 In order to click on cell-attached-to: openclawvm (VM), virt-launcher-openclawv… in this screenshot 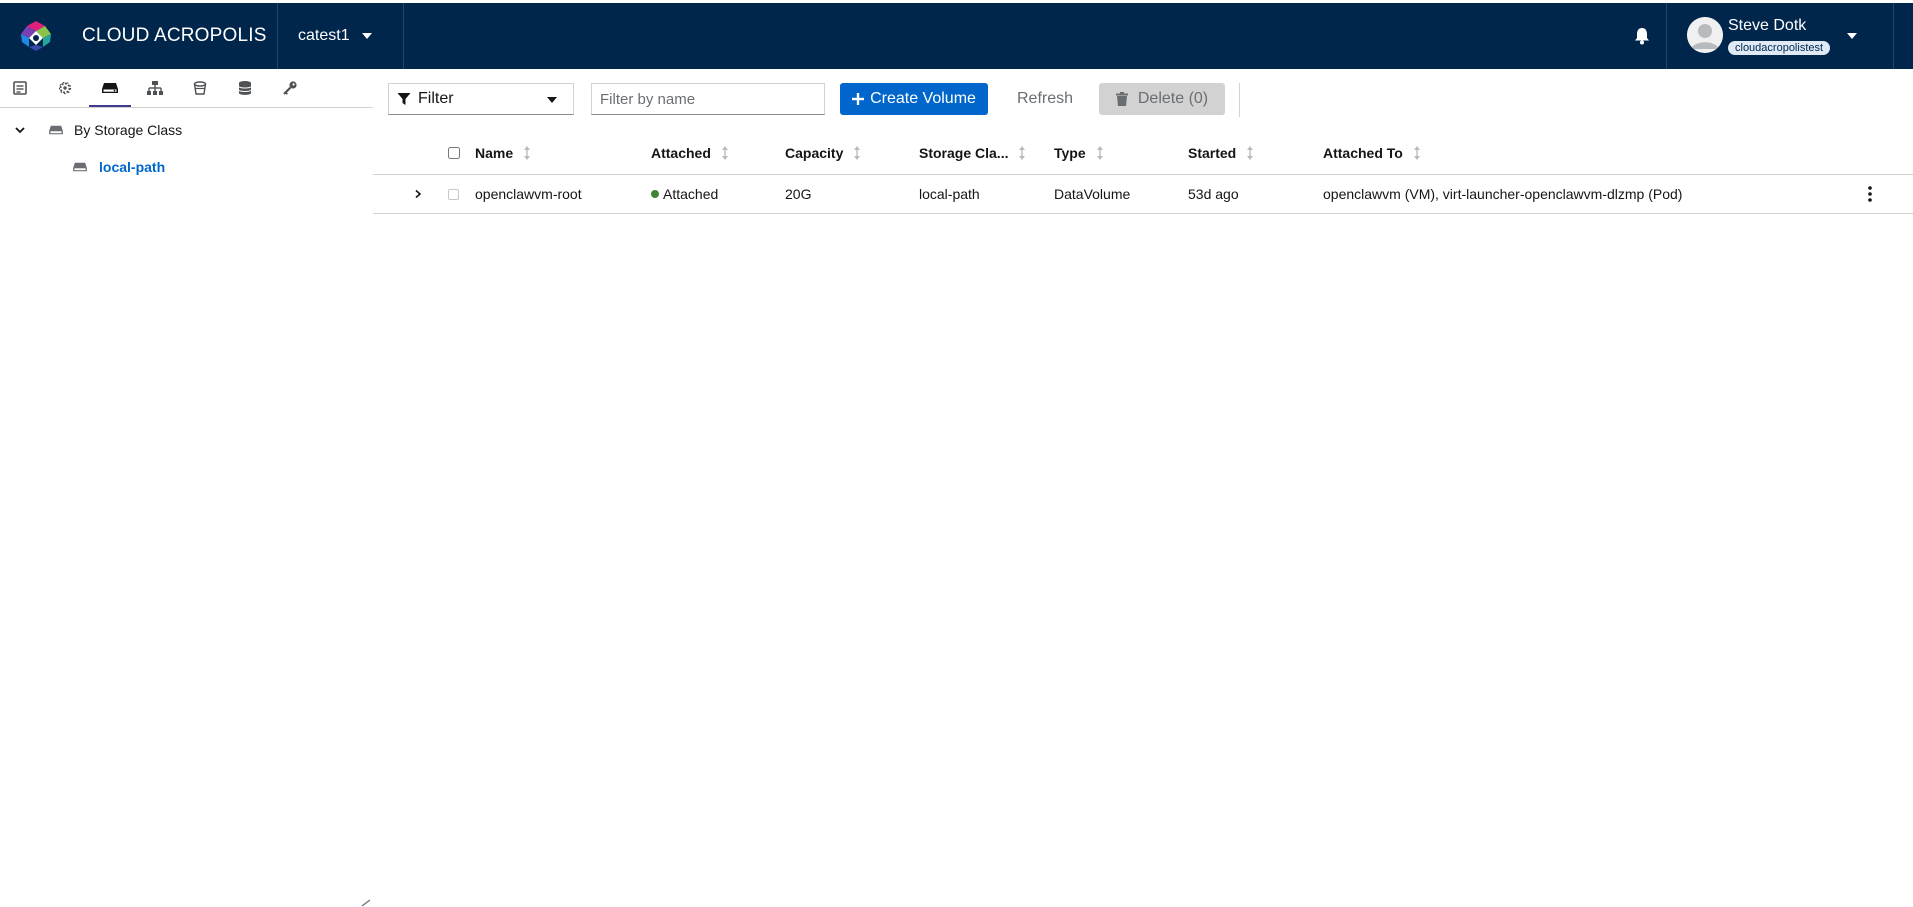, I will do `click(1503, 194)`.